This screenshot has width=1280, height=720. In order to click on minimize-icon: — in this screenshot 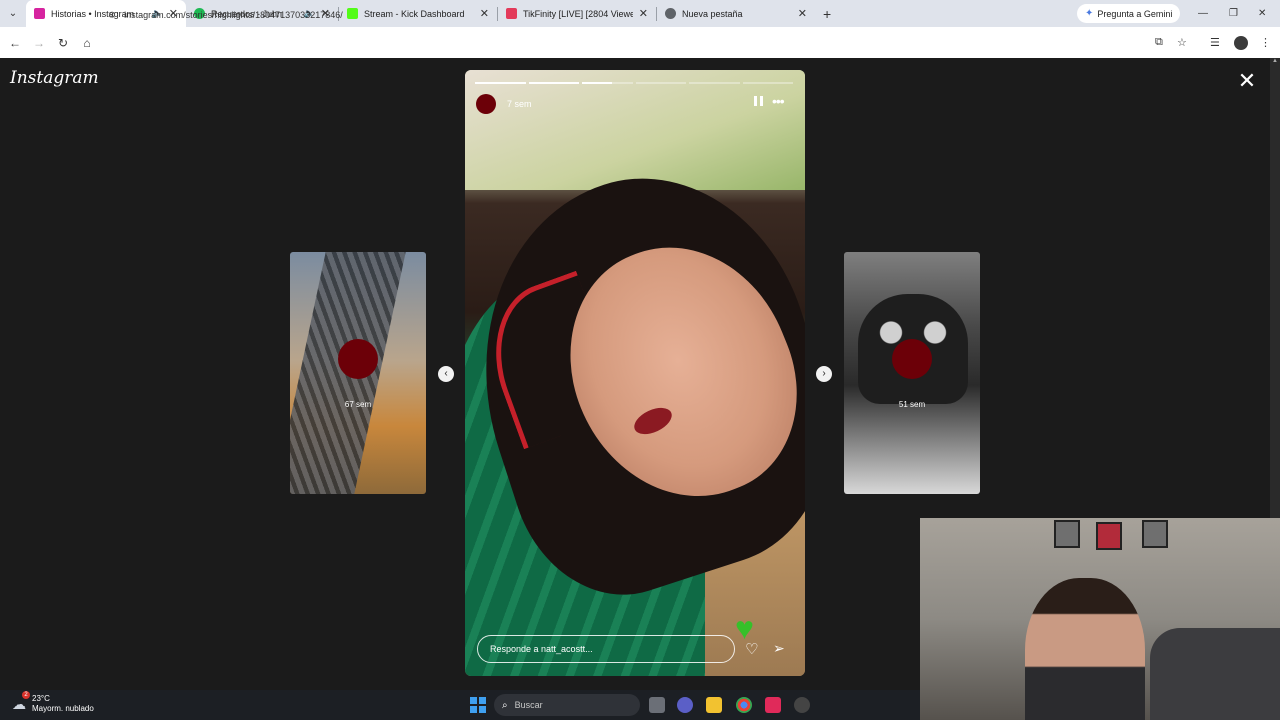, I will do `click(1203, 13)`.